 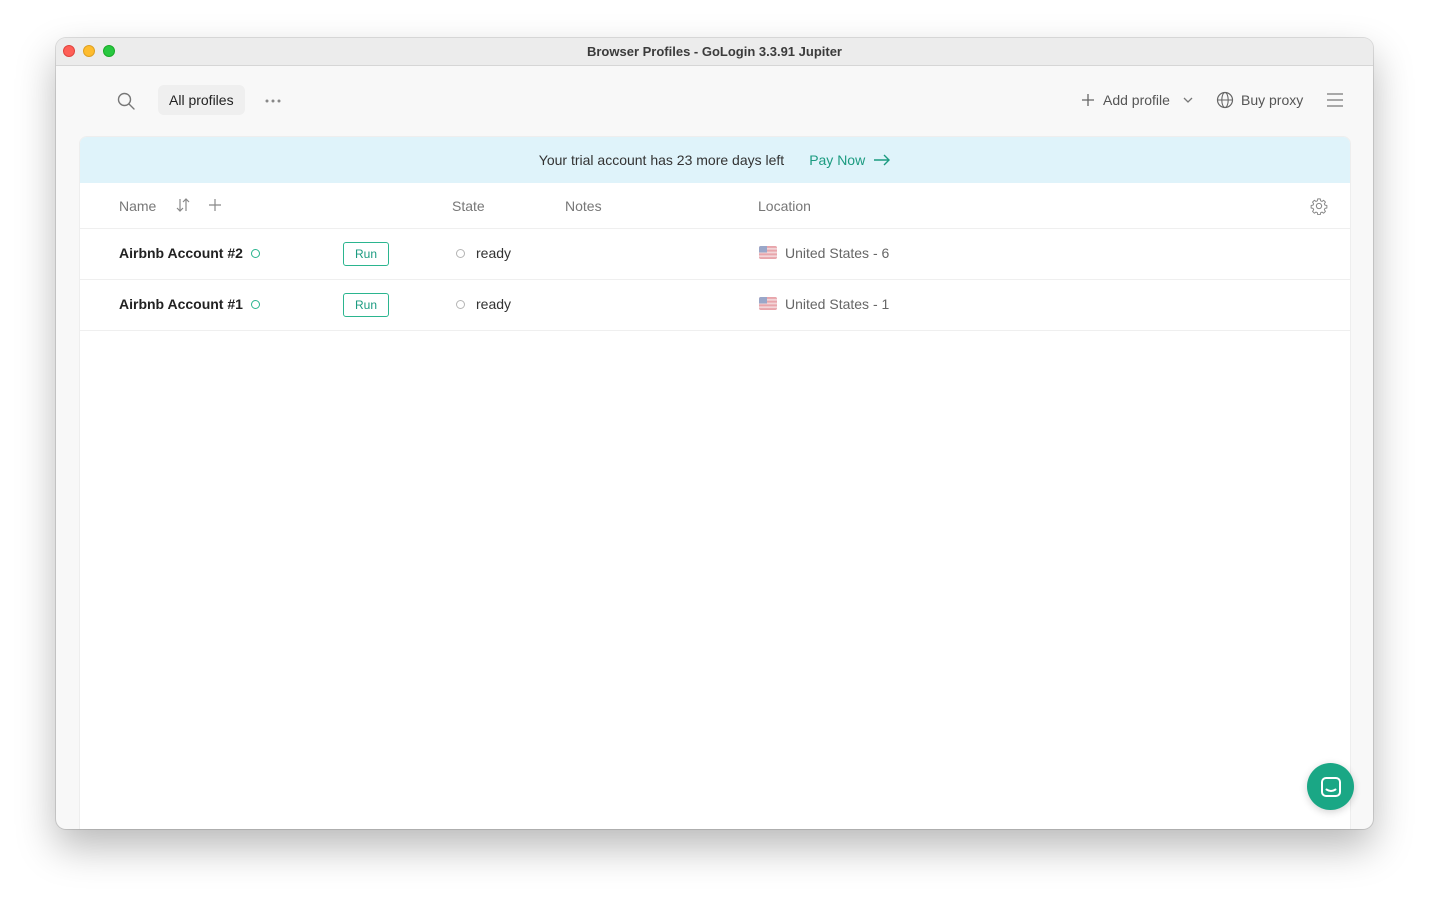 I want to click on minimize-window-button, so click(x=89, y=51).